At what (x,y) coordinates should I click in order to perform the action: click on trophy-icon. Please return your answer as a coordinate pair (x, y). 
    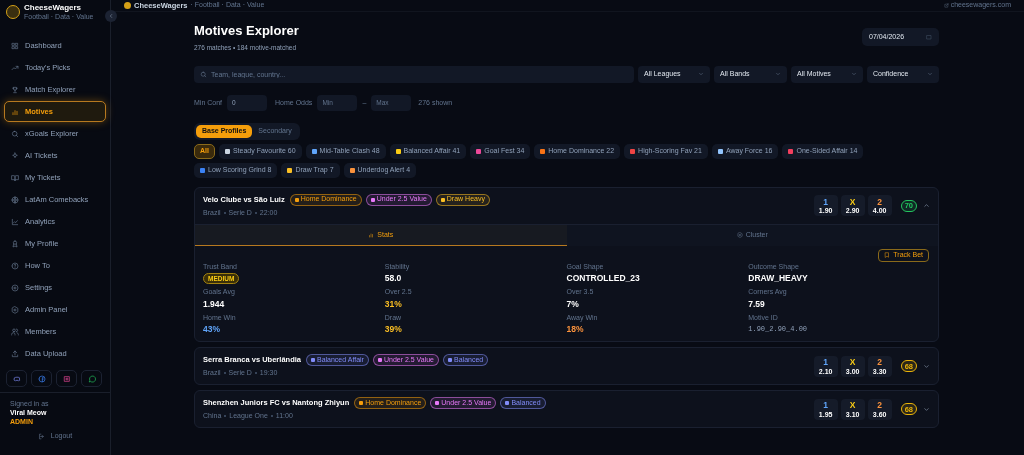
    Looking at the image, I should click on (15, 89).